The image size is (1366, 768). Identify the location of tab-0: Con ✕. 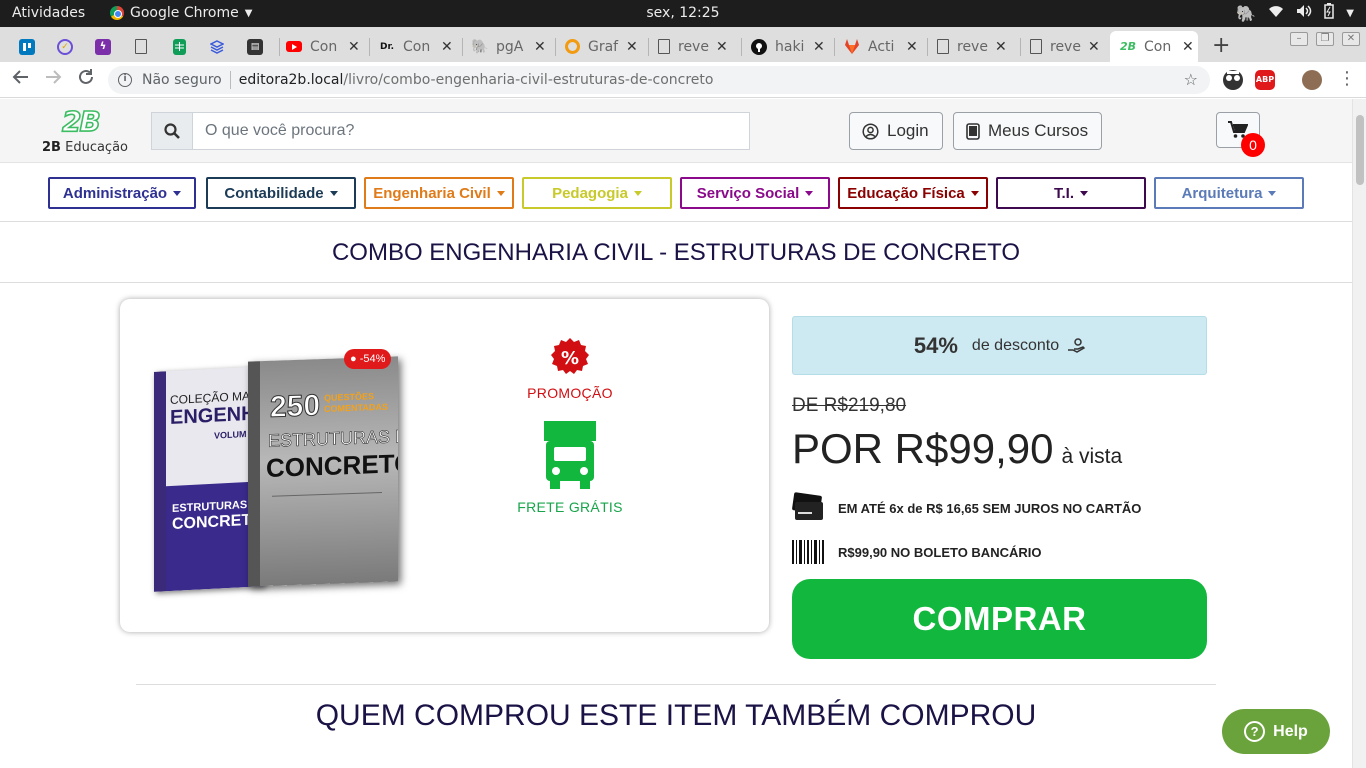
(323, 46).